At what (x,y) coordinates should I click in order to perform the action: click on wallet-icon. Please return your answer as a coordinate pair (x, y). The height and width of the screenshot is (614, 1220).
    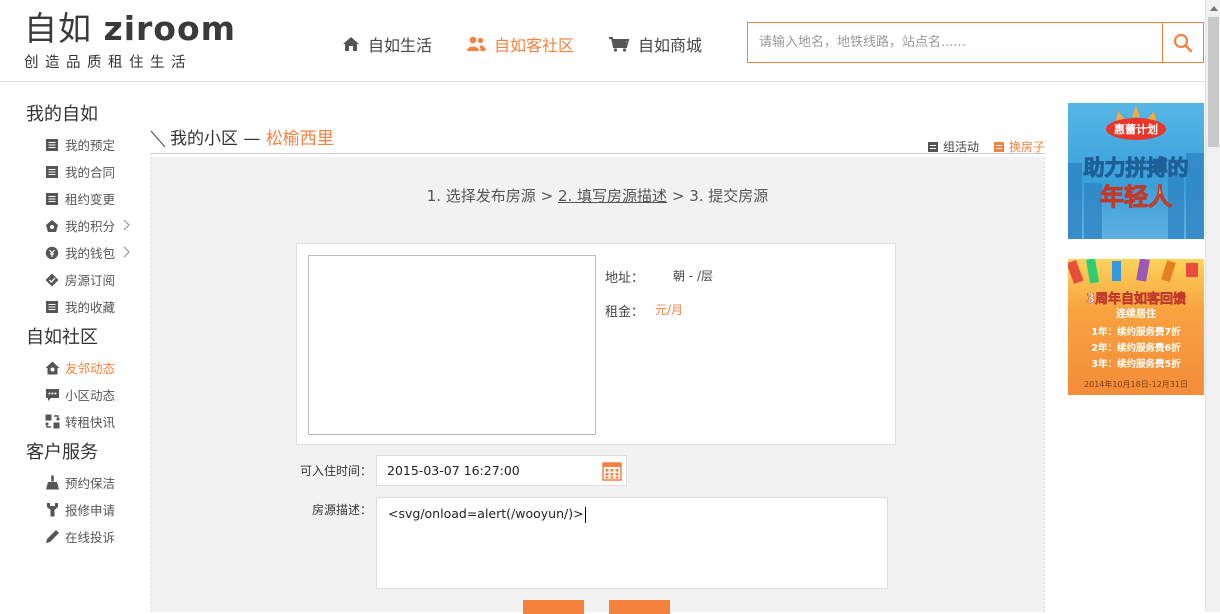
    Looking at the image, I should click on (52, 253).